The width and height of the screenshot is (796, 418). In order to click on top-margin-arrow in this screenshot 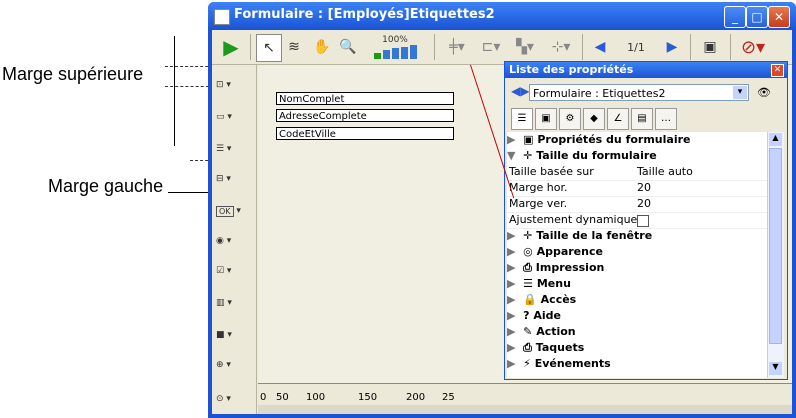, I will do `click(174, 91)`.